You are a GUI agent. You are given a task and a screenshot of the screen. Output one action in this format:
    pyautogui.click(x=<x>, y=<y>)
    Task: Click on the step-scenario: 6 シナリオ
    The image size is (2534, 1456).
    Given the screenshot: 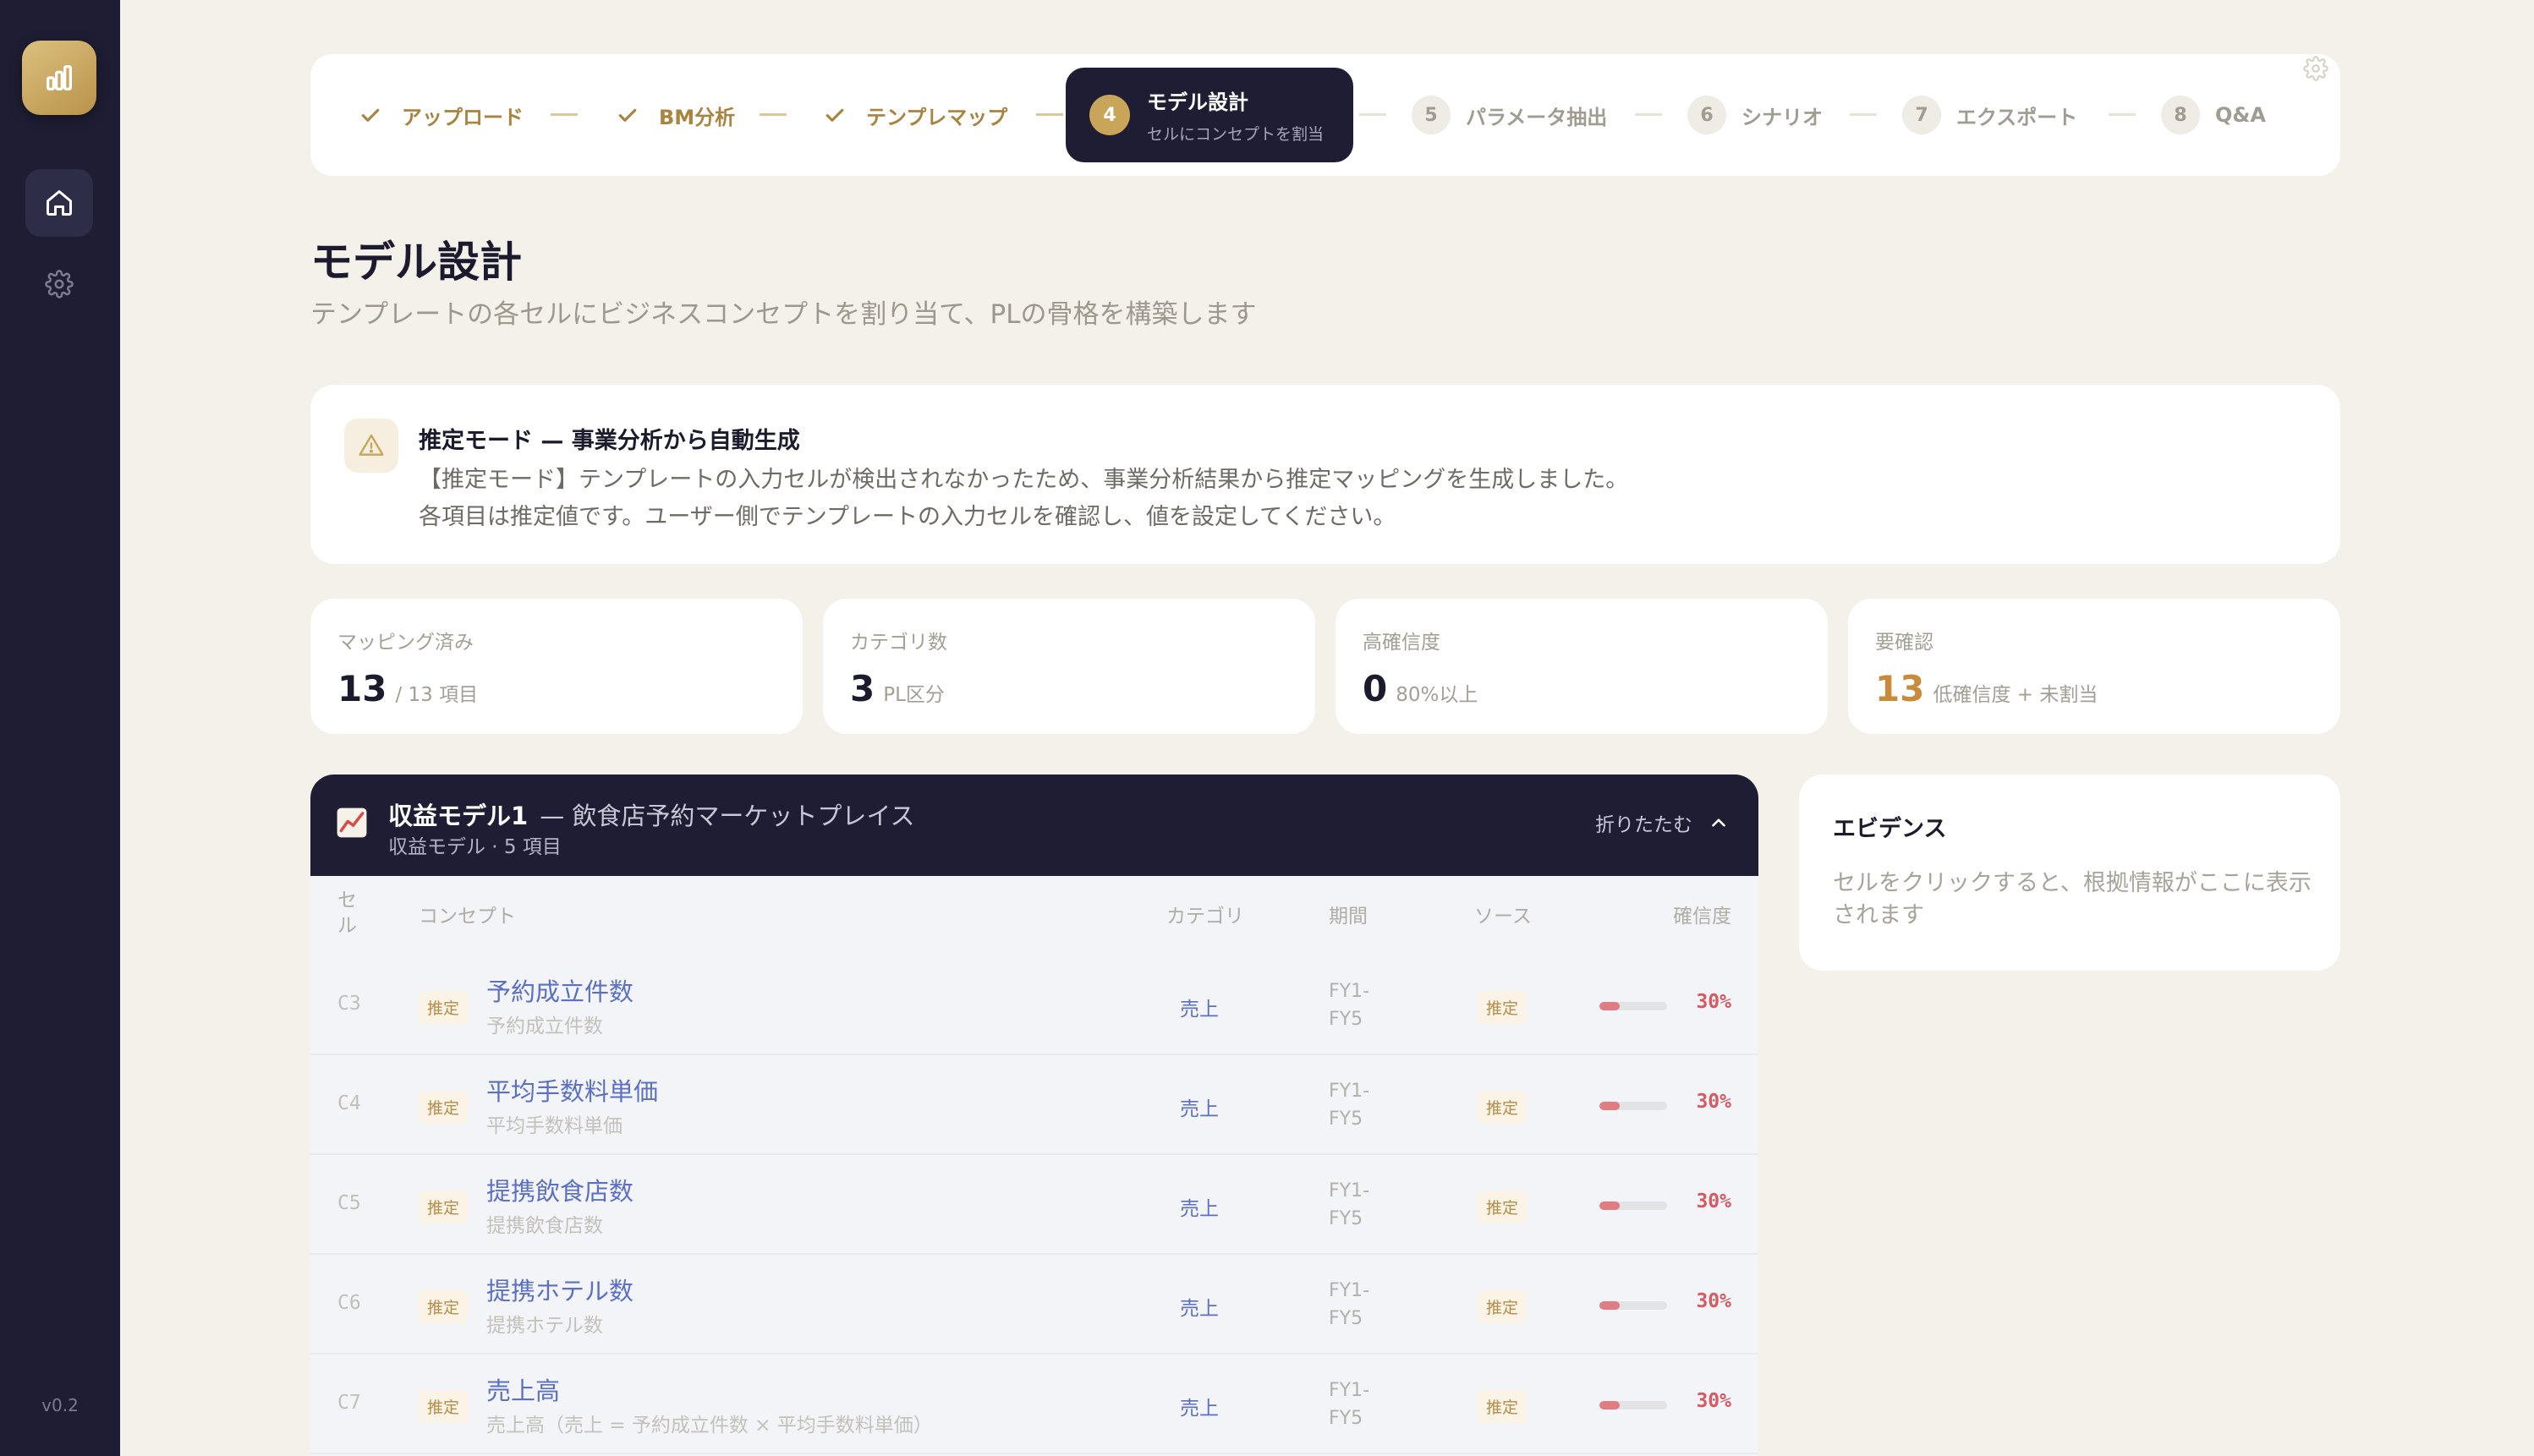 What is the action you would take?
    pyautogui.click(x=1755, y=115)
    